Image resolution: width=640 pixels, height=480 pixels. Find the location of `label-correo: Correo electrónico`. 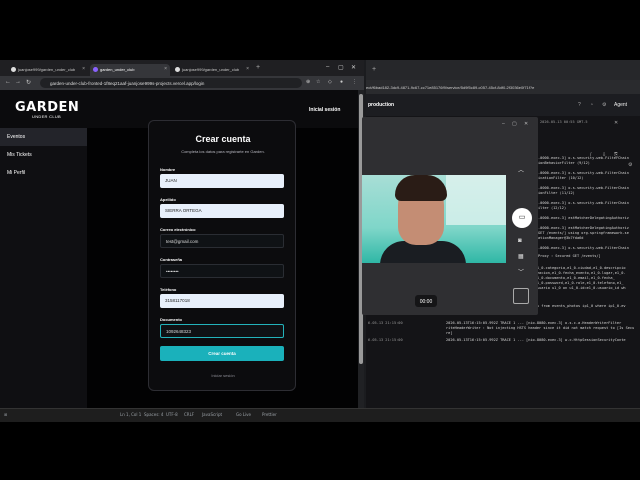

label-correo: Correo electrónico is located at coordinates (178, 229).